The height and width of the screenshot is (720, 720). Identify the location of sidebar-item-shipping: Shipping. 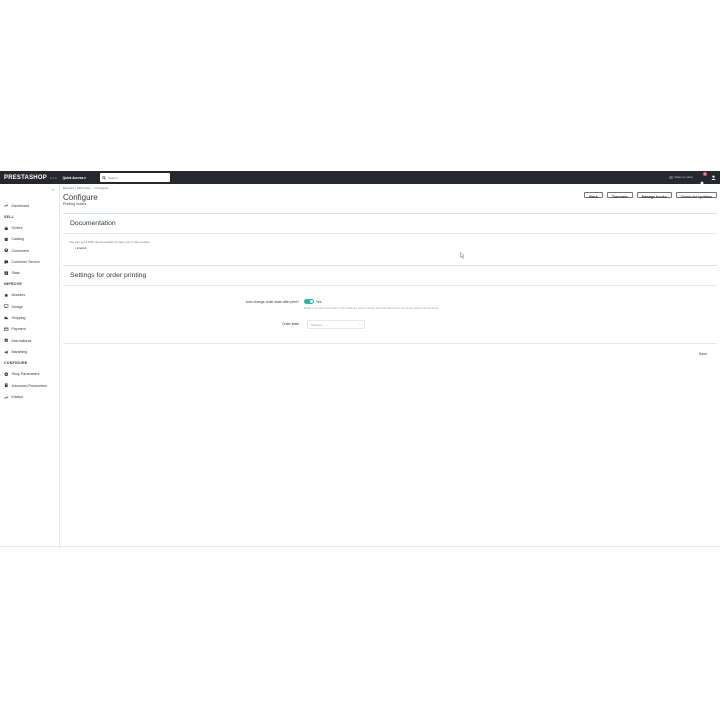
(29, 317).